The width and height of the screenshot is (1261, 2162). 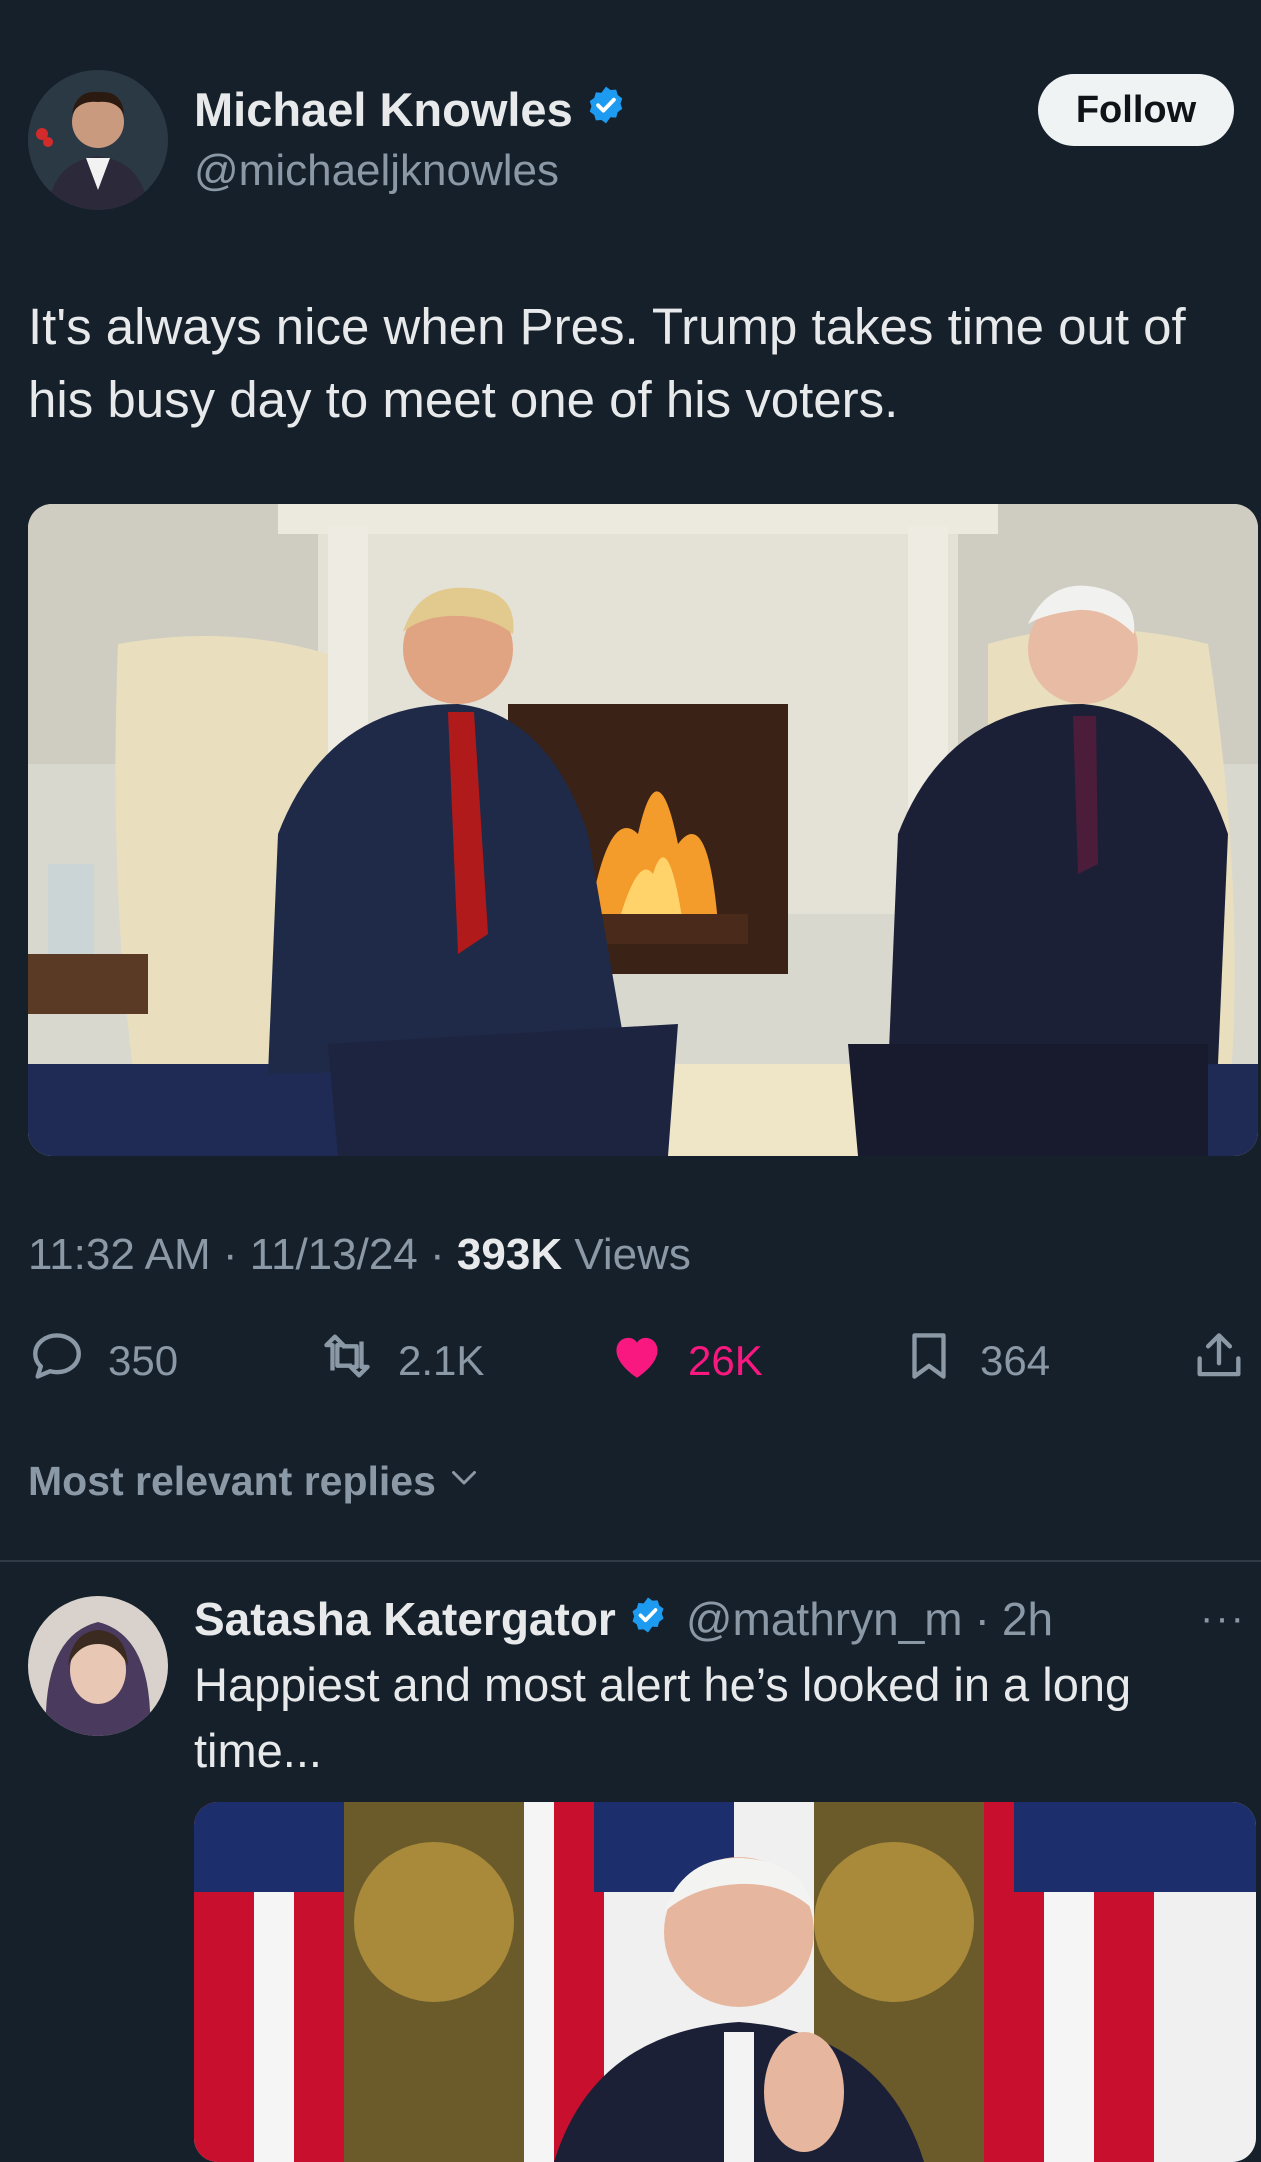 I want to click on bookmark-button: 364, so click(x=975, y=1361).